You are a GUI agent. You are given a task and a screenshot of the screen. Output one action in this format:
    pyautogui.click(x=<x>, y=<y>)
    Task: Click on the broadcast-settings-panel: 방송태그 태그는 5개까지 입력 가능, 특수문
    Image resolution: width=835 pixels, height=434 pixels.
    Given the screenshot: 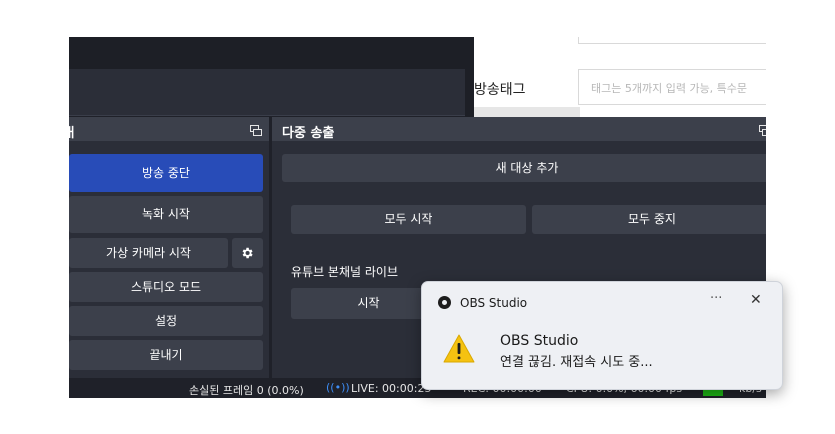 What is the action you would take?
    pyautogui.click(x=620, y=77)
    